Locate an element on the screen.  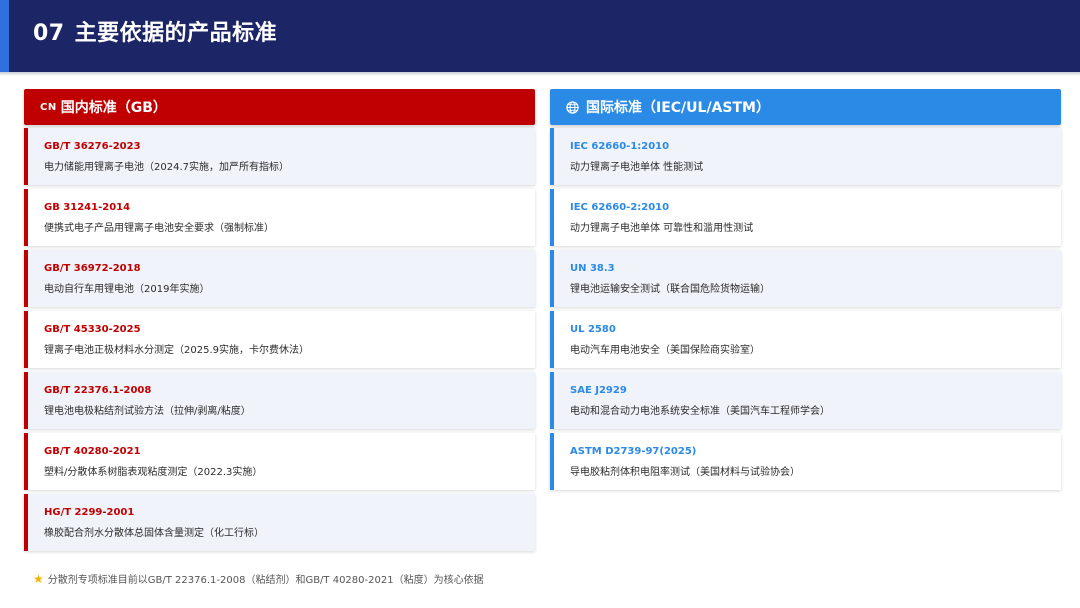
standard-description: 橡胶配合剂水分散体总固体含量测定（化工行标） is located at coordinates (154, 533).